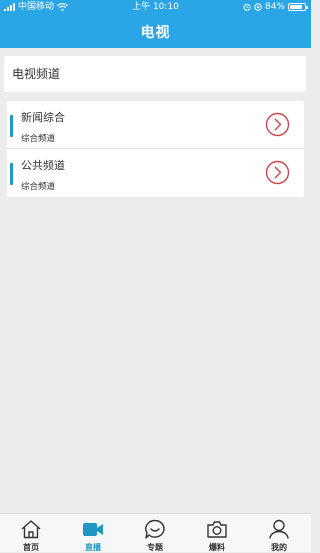 This screenshot has height=553, width=320. What do you see at coordinates (93, 547) in the screenshot?
I see `tab-label: 直播` at bounding box center [93, 547].